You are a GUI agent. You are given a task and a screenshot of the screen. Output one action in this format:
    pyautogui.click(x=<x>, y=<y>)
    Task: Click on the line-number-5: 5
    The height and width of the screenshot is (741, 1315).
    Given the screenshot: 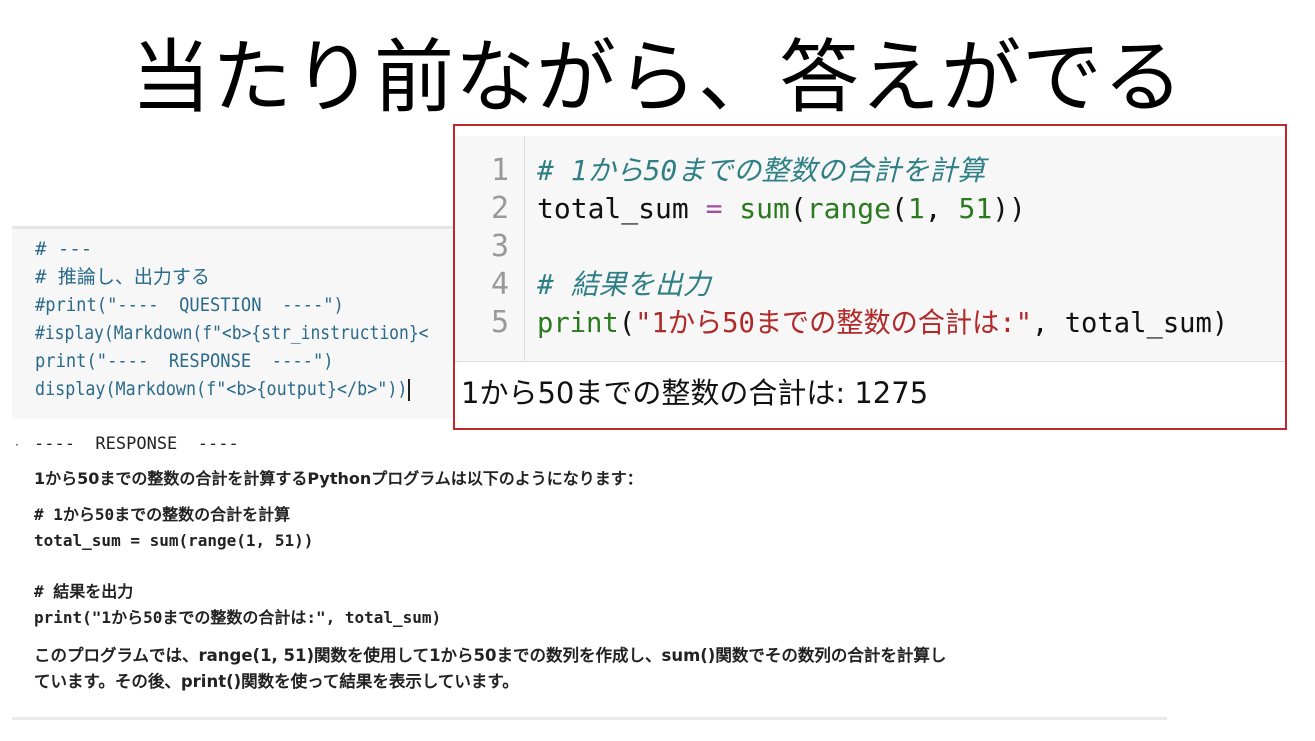 What is the action you would take?
    pyautogui.click(x=499, y=322)
    